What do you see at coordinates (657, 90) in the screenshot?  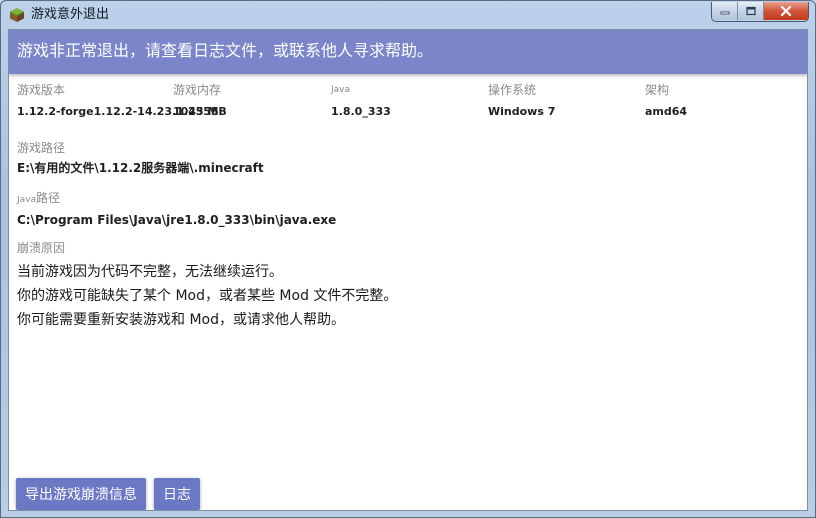 I see `arch-label: 架构` at bounding box center [657, 90].